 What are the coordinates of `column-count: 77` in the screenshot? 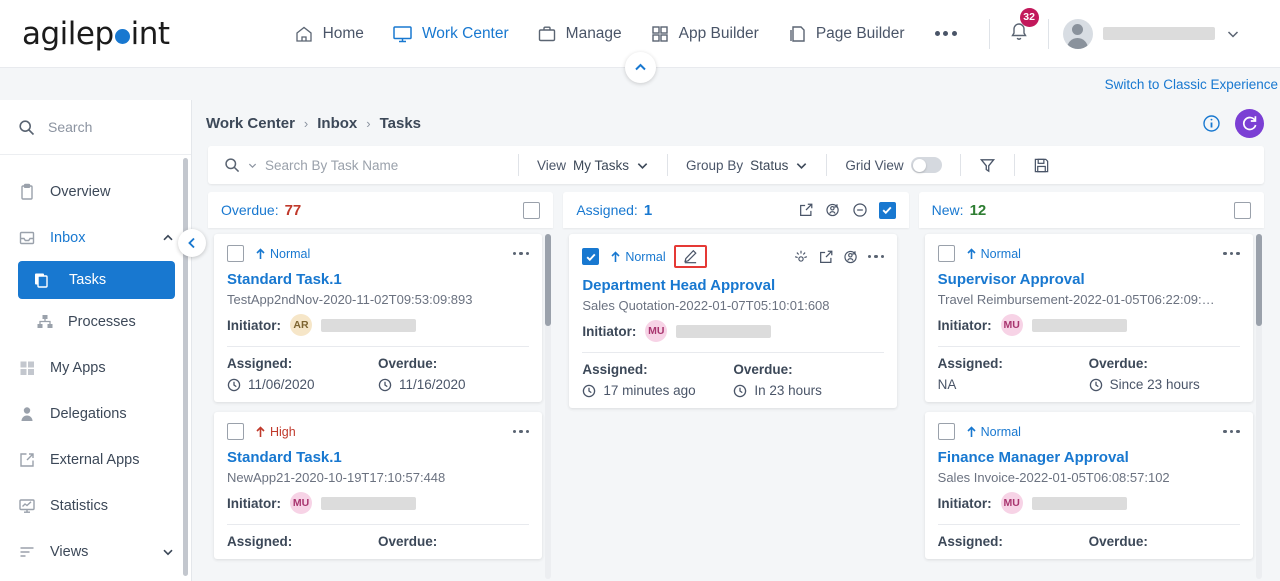 It's located at (293, 210).